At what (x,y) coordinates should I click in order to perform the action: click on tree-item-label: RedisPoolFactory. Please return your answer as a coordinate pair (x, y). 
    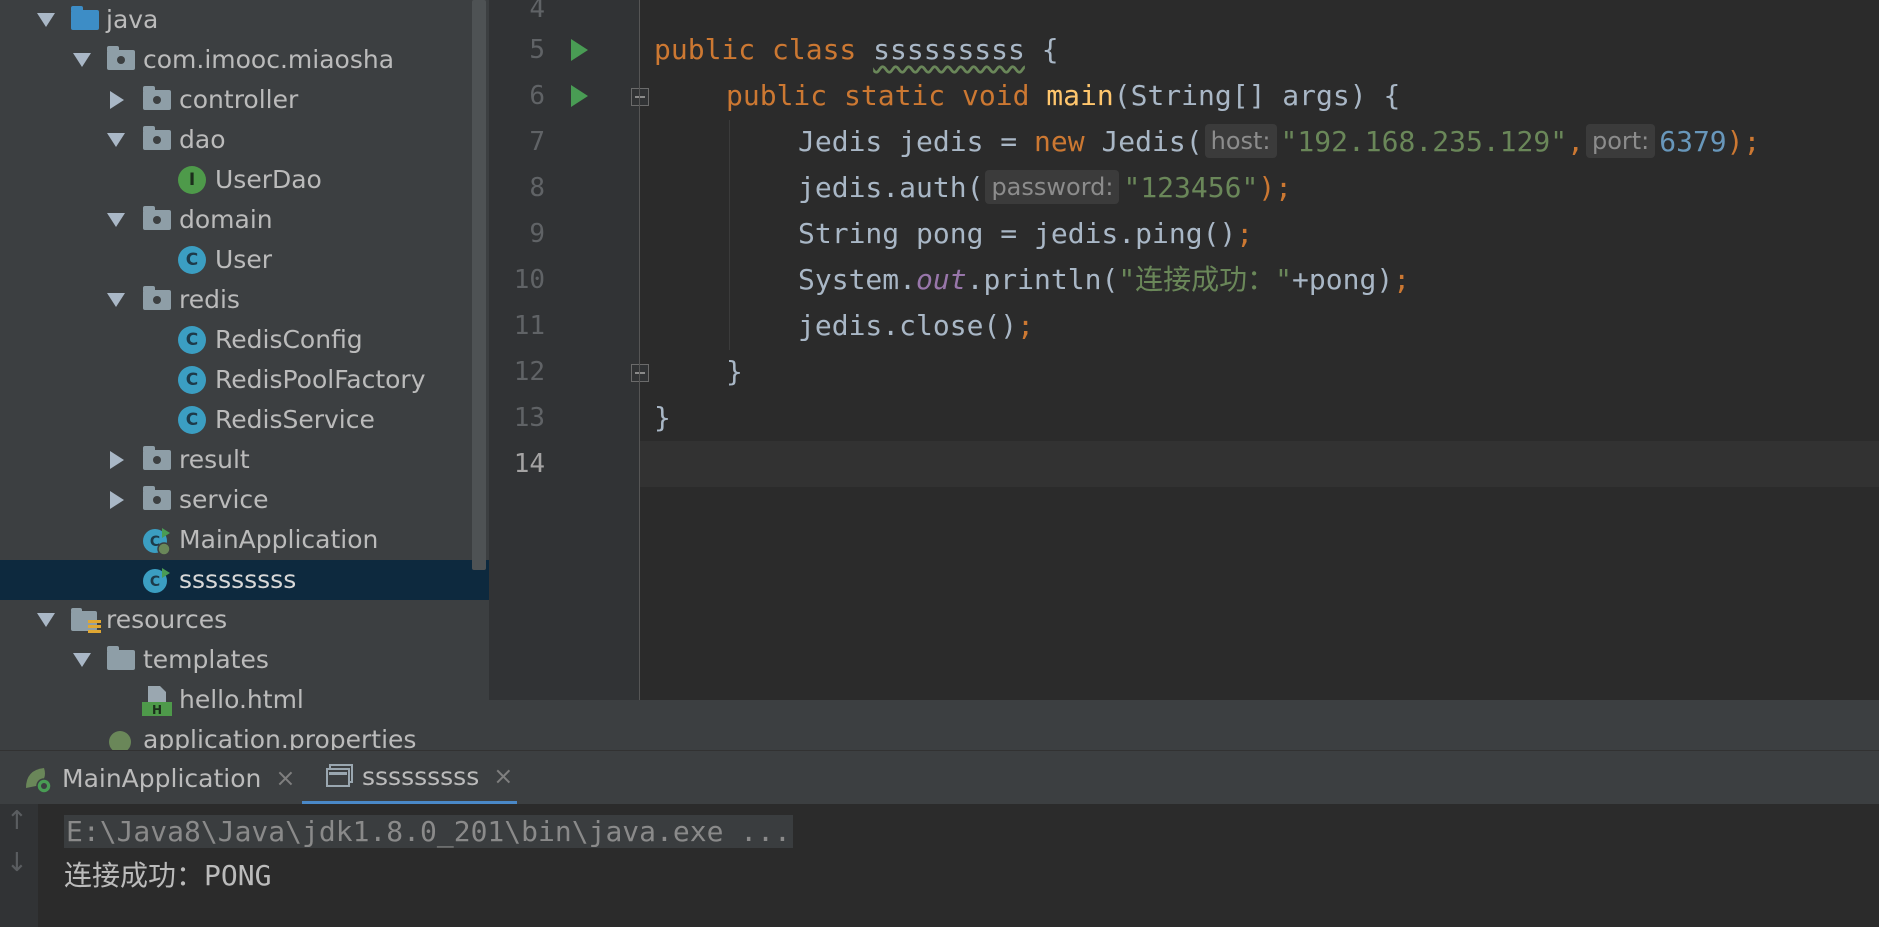
    Looking at the image, I should click on (320, 379).